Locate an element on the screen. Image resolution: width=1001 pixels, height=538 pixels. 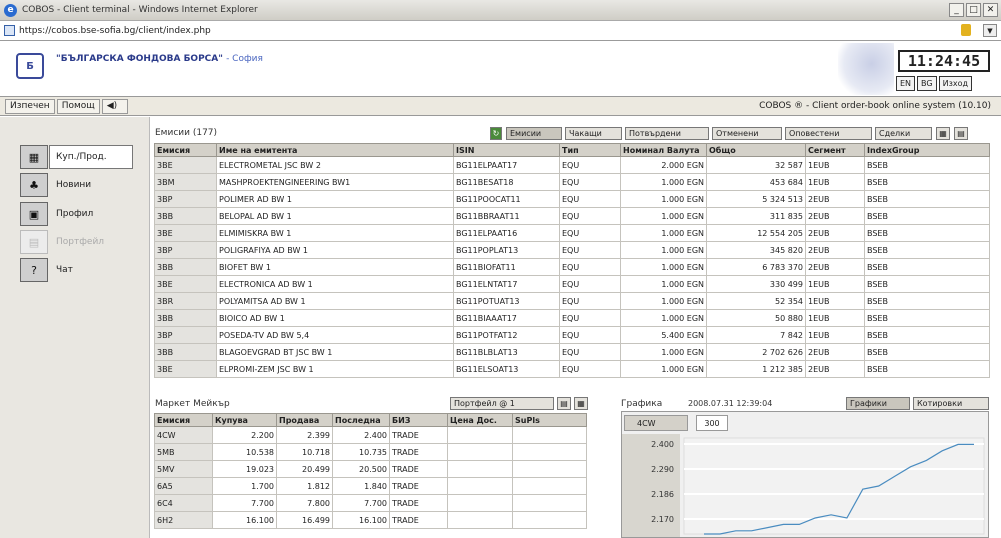
mm-row: 5MV 19.023 20.499 20.500 TRADE is located at coordinates (370, 469).